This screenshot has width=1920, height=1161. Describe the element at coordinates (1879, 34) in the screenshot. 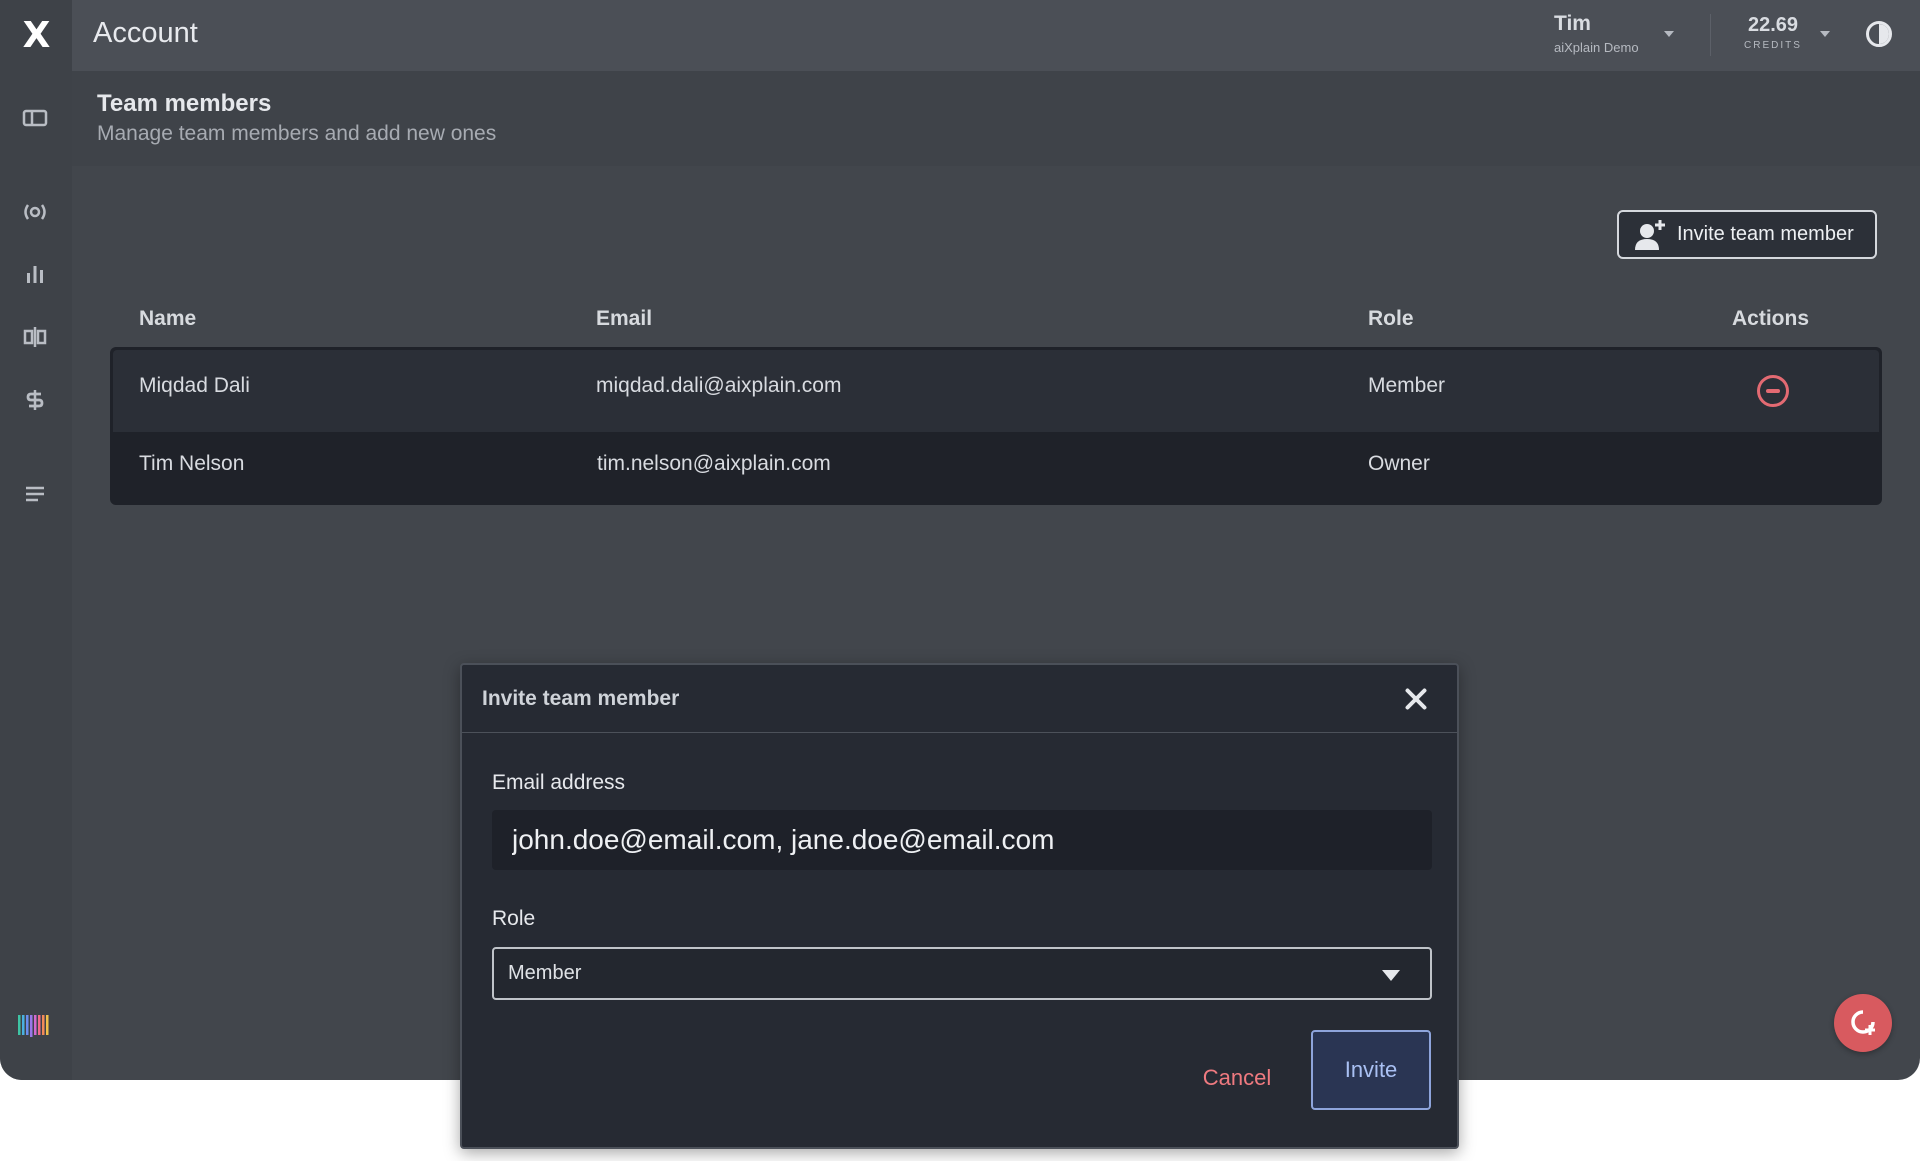

I see `theme-toggle-icon` at that location.